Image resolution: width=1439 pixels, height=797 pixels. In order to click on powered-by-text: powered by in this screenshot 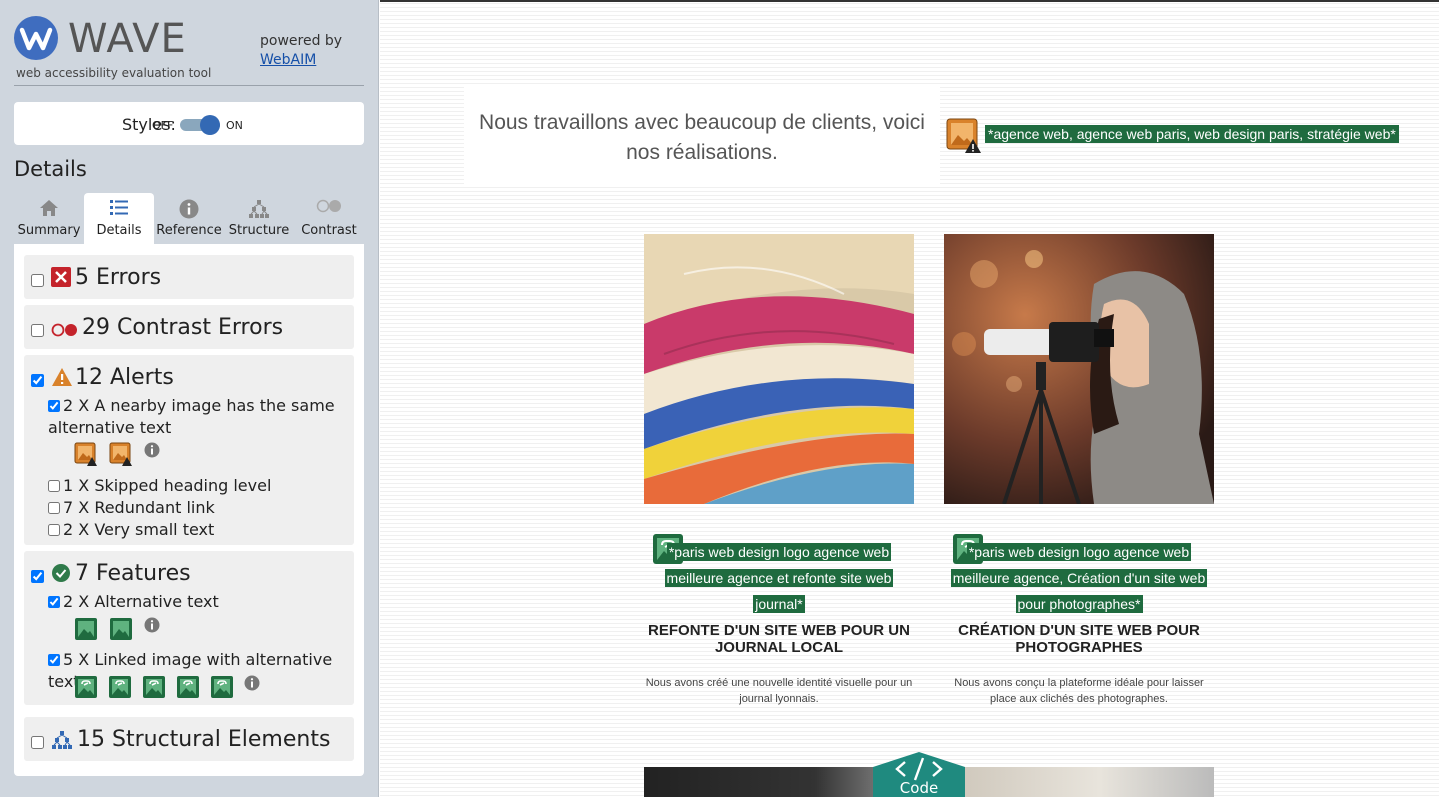, I will do `click(301, 41)`.